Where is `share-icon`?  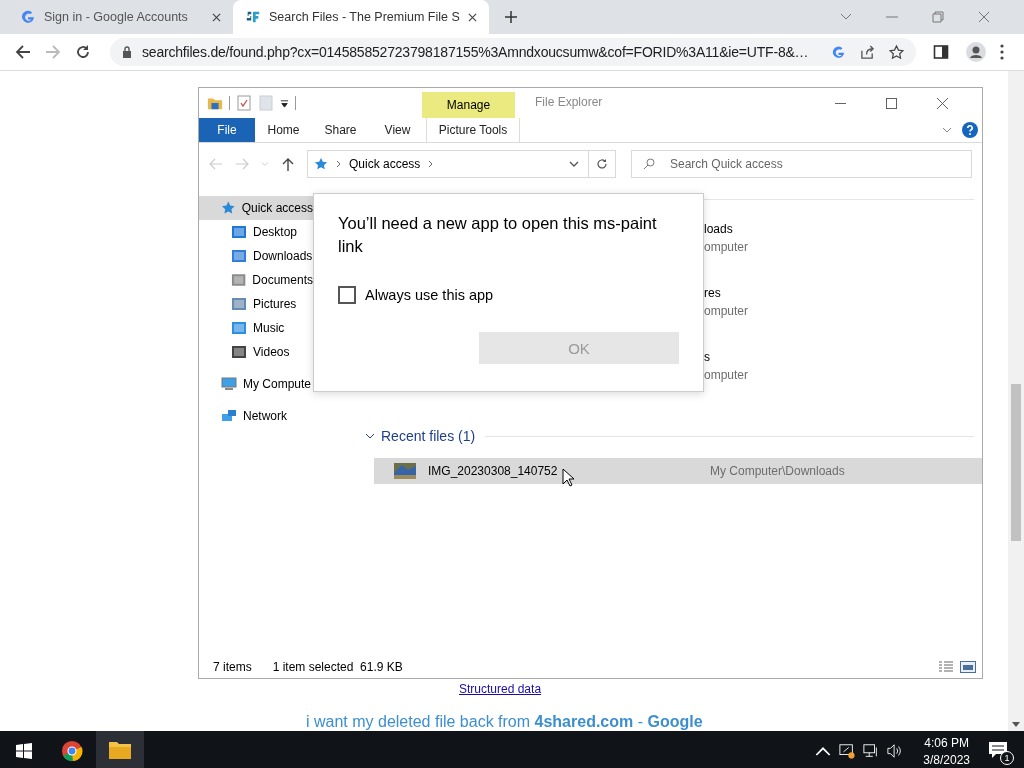
share-icon is located at coordinates (867, 52).